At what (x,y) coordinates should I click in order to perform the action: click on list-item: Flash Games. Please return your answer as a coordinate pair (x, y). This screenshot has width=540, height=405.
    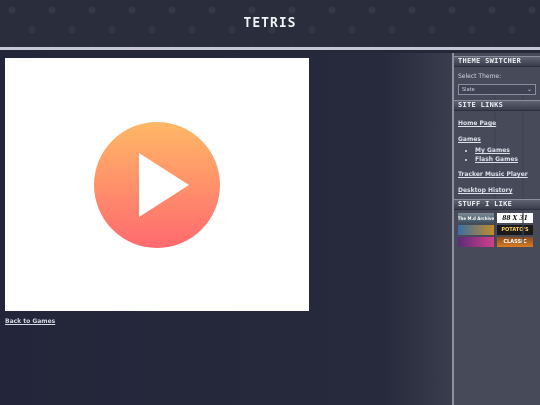
    Looking at the image, I should click on (505, 159).